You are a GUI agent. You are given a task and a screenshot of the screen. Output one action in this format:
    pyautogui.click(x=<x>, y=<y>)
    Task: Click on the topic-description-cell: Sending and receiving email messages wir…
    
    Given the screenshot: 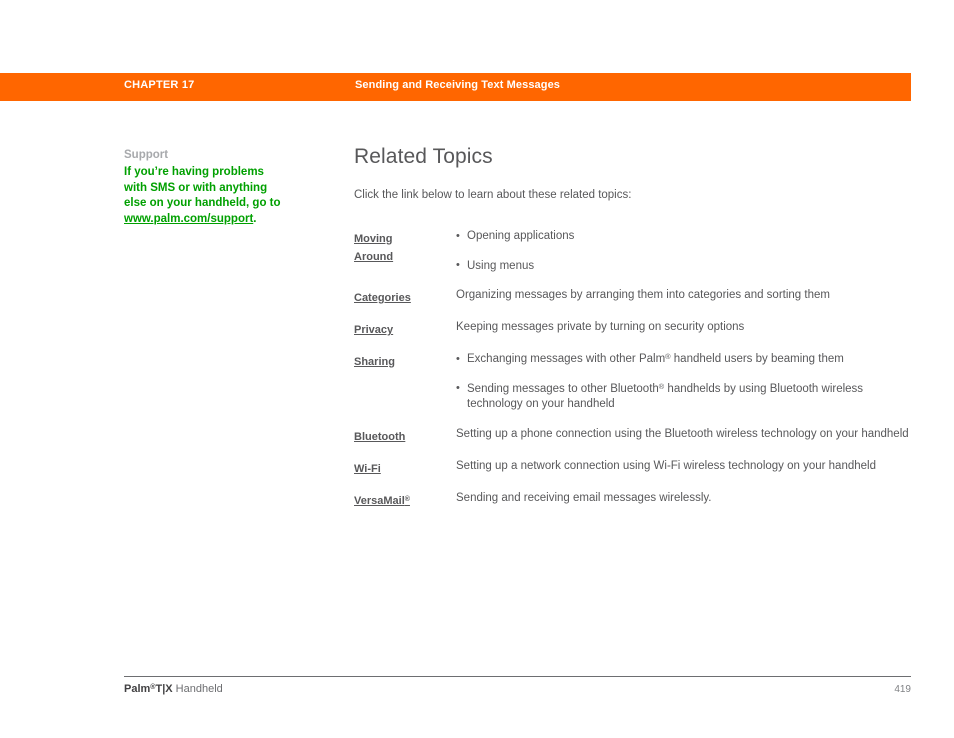 What is the action you would take?
    pyautogui.click(x=684, y=507)
    